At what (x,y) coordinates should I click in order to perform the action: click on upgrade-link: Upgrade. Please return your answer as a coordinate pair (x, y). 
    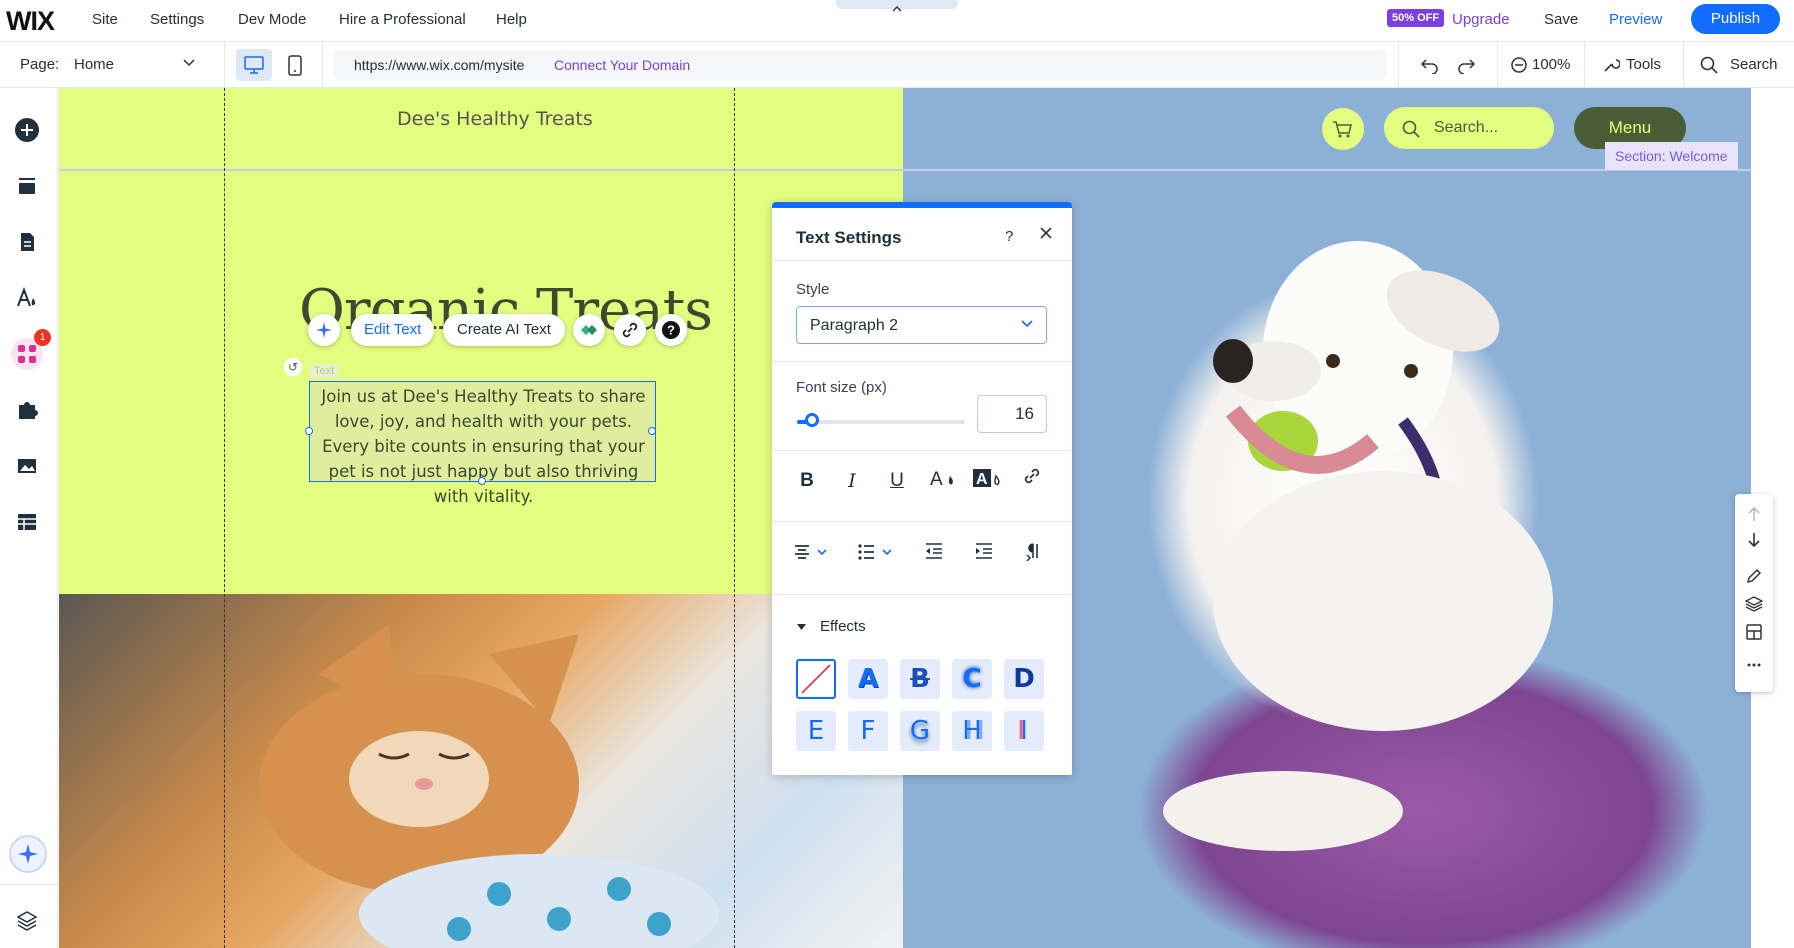
    Looking at the image, I should click on (1481, 19).